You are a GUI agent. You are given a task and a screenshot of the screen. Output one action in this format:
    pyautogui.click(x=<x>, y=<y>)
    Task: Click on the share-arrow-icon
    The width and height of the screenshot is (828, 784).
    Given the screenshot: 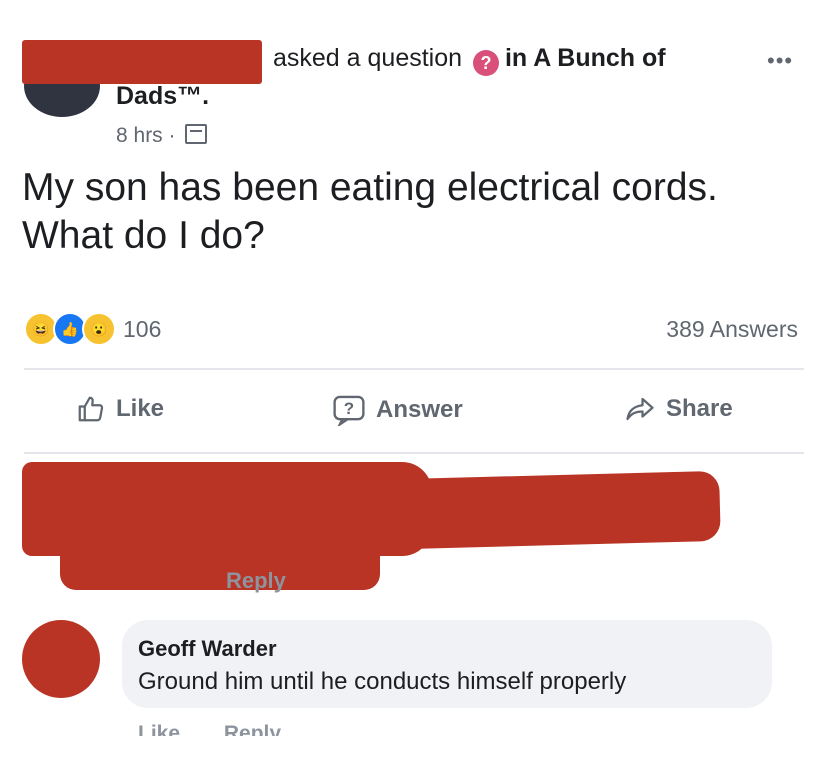 What is the action you would take?
    pyautogui.click(x=640, y=409)
    